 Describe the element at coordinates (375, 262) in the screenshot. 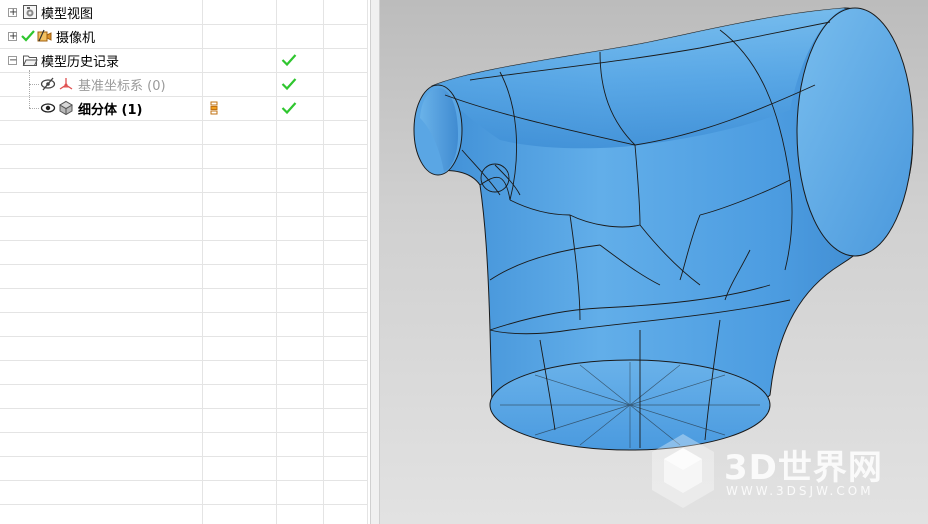

I see `panel-splitter` at that location.